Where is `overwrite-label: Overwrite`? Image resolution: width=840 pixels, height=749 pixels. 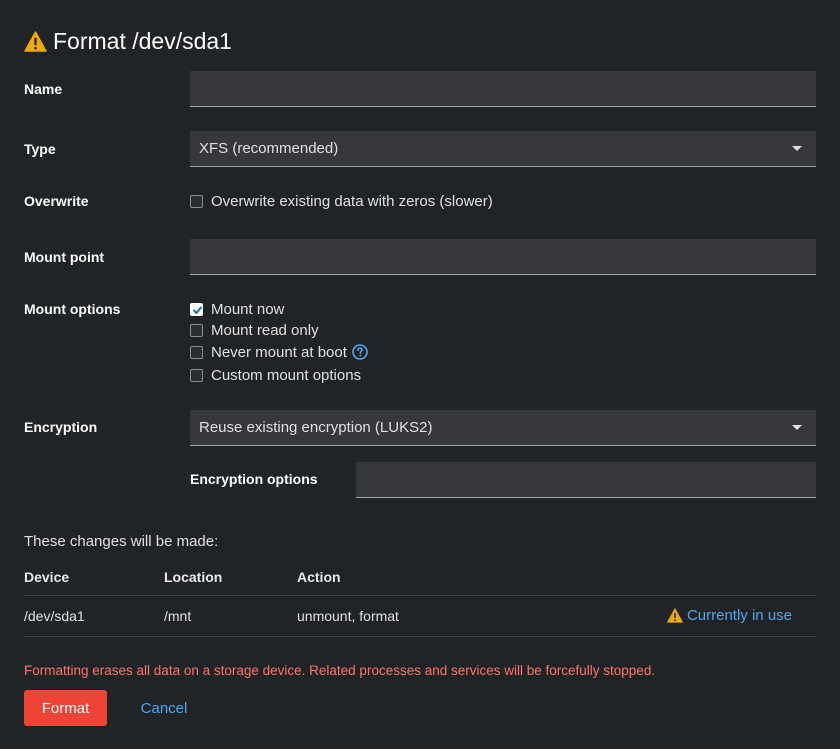 overwrite-label: Overwrite is located at coordinates (56, 201).